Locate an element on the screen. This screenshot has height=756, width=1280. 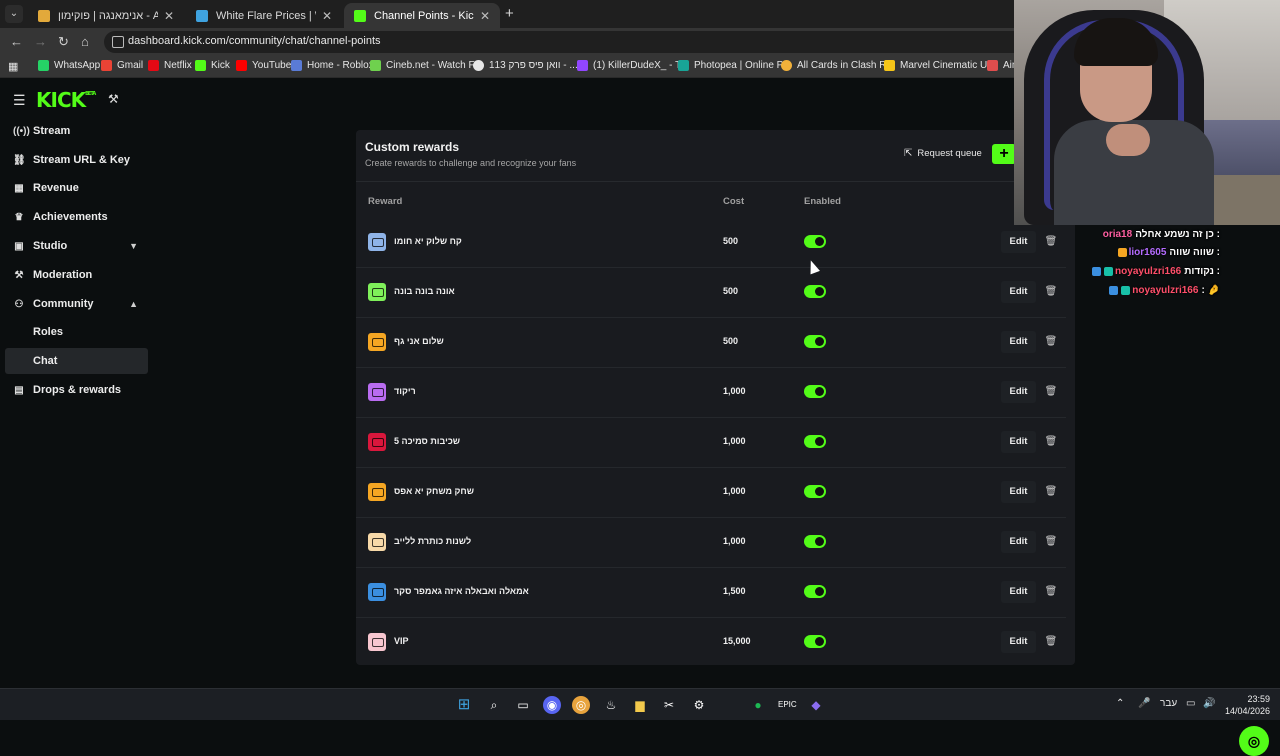
sidebar-item-revenue: ▦ Revenue is located at coordinates (76, 188).